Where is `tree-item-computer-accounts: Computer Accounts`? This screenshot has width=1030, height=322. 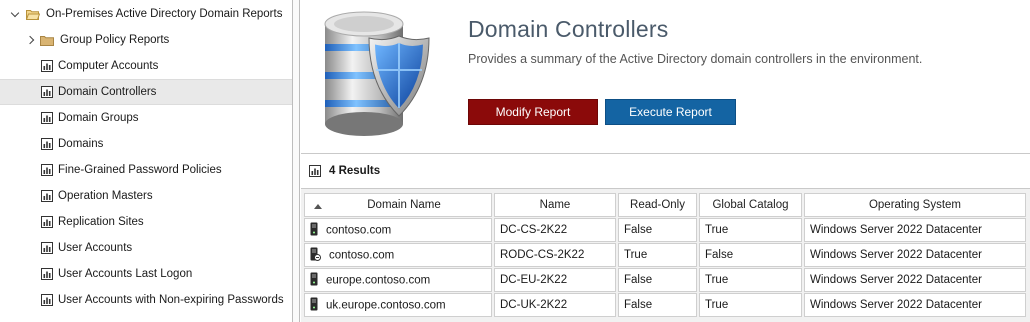 tree-item-computer-accounts: Computer Accounts is located at coordinates (146, 66).